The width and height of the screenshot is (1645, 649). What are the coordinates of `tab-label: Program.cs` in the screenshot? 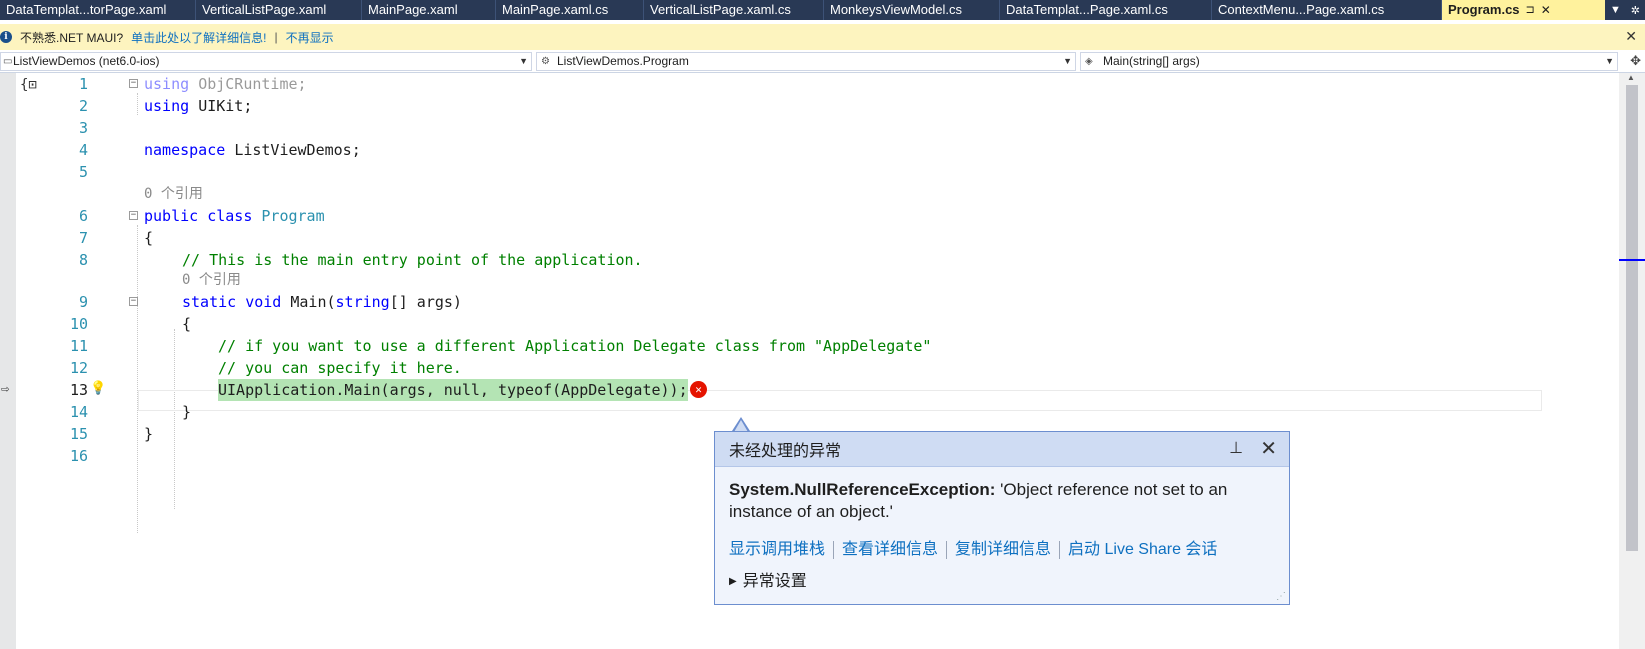 It's located at (1484, 9).